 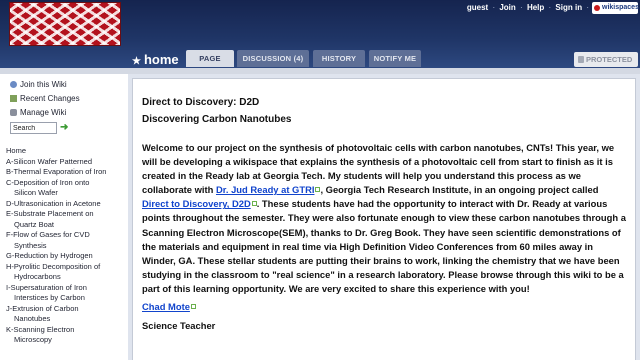 I want to click on manage-wiki-link: Manage Wiki, so click(x=38, y=112).